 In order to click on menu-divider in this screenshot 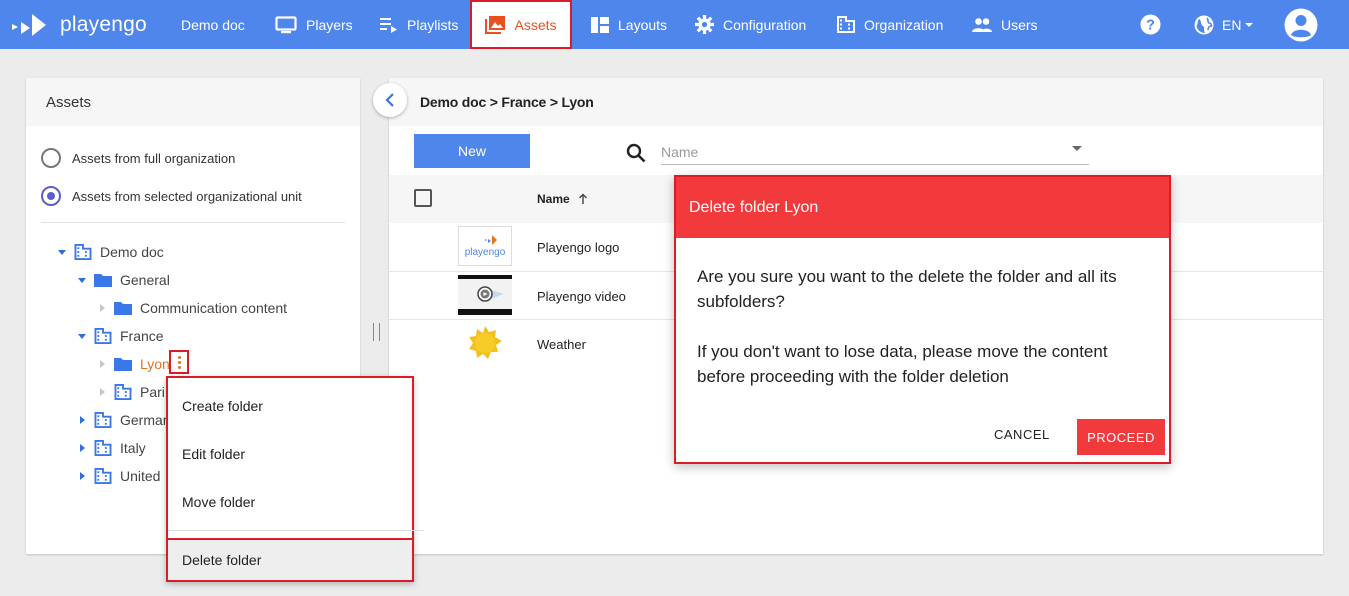, I will do `click(296, 530)`.